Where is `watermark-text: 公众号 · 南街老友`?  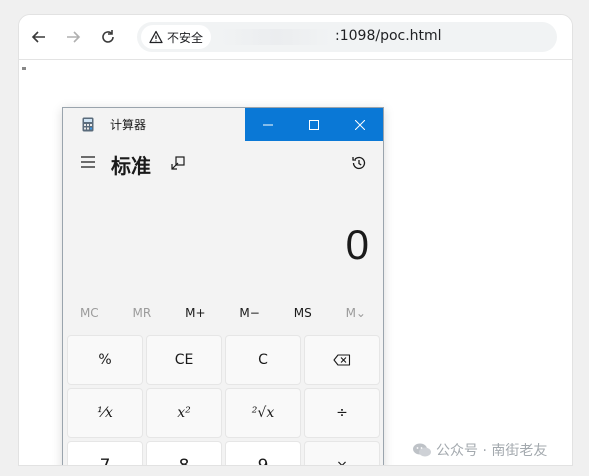
watermark-text: 公众号 · 南街老友 is located at coordinates (492, 451).